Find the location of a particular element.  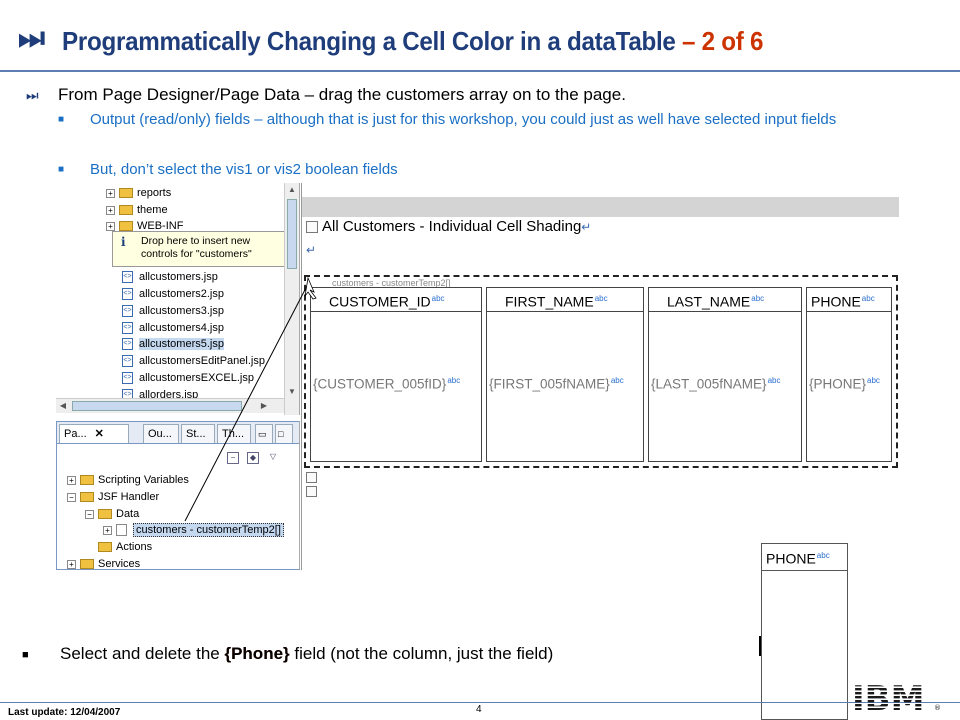

tree-data: − Data is located at coordinates (112, 514).